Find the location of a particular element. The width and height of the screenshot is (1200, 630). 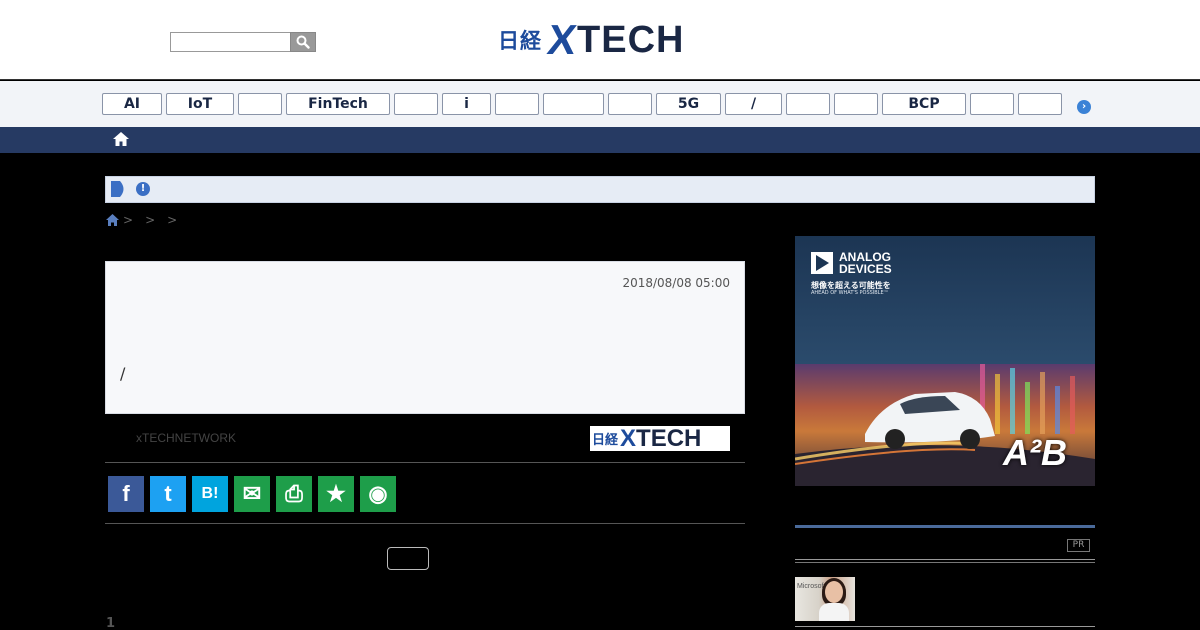

author-name: xTECHNETWORK is located at coordinates (186, 438).